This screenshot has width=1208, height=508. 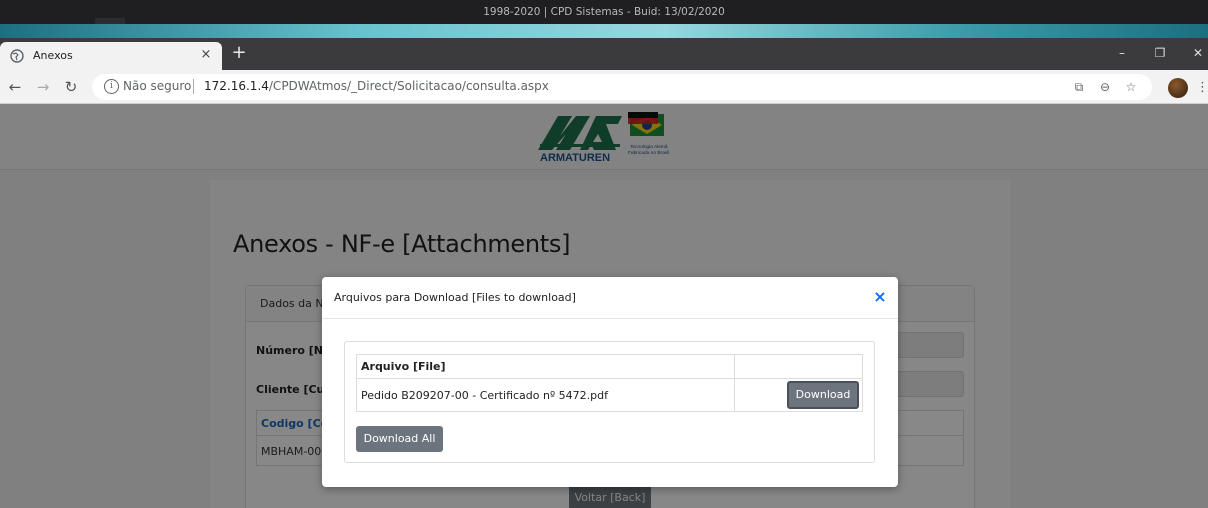 What do you see at coordinates (399, 439) in the screenshot?
I see `download-all-button: Download All` at bounding box center [399, 439].